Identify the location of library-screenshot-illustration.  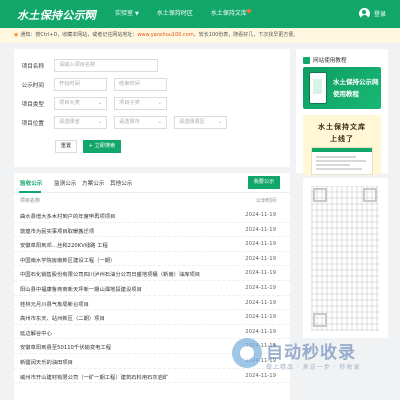
(342, 161).